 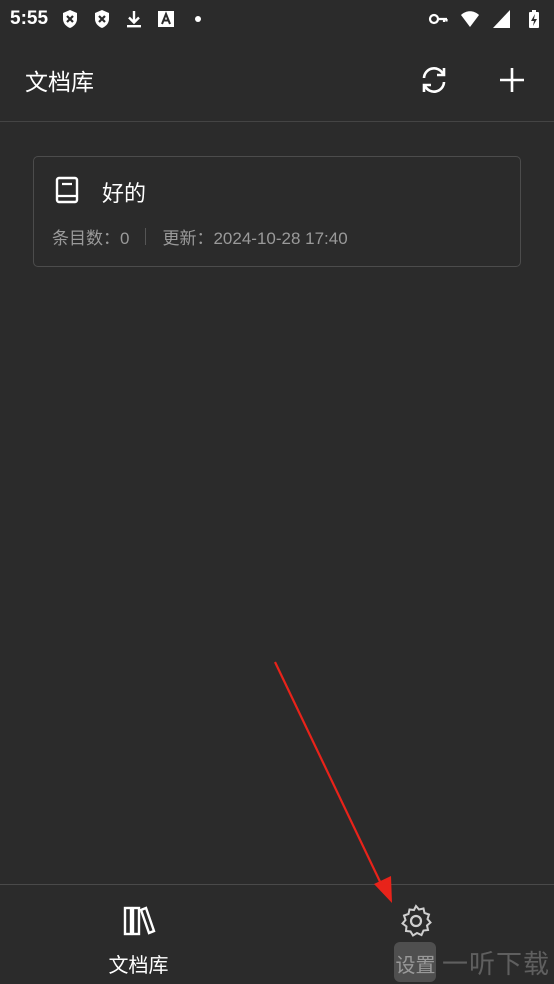 What do you see at coordinates (138, 965) in the screenshot?
I see `nav-label-library: 文档库` at bounding box center [138, 965].